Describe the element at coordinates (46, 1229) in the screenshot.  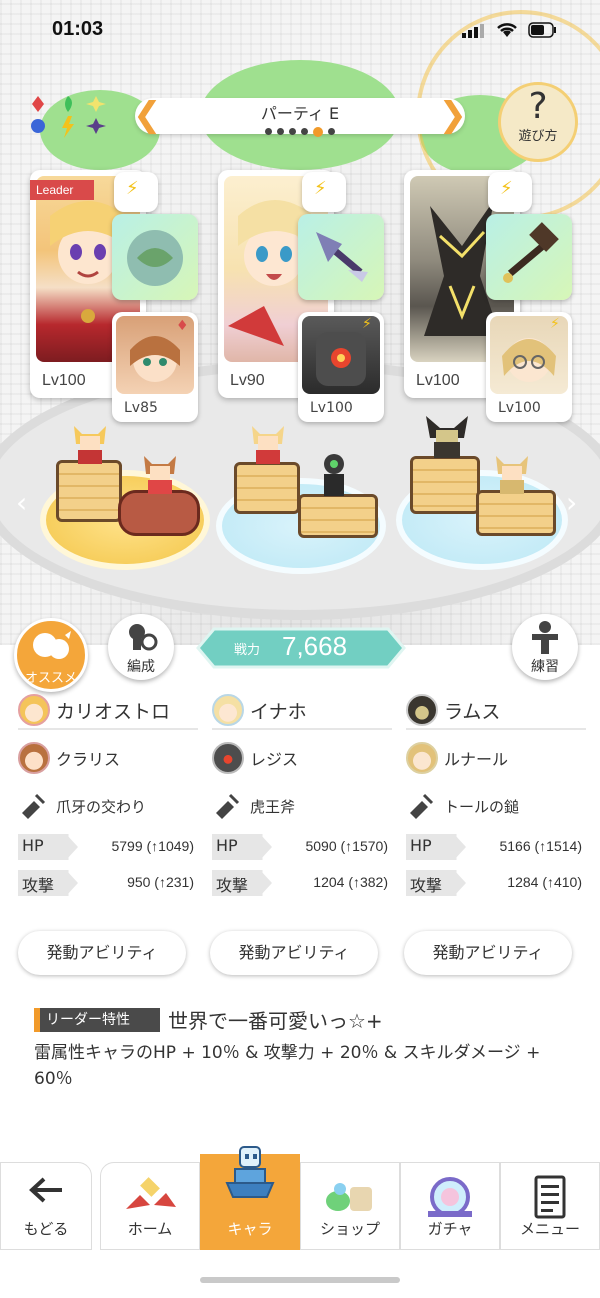
I see `nav-label: もどる` at that location.